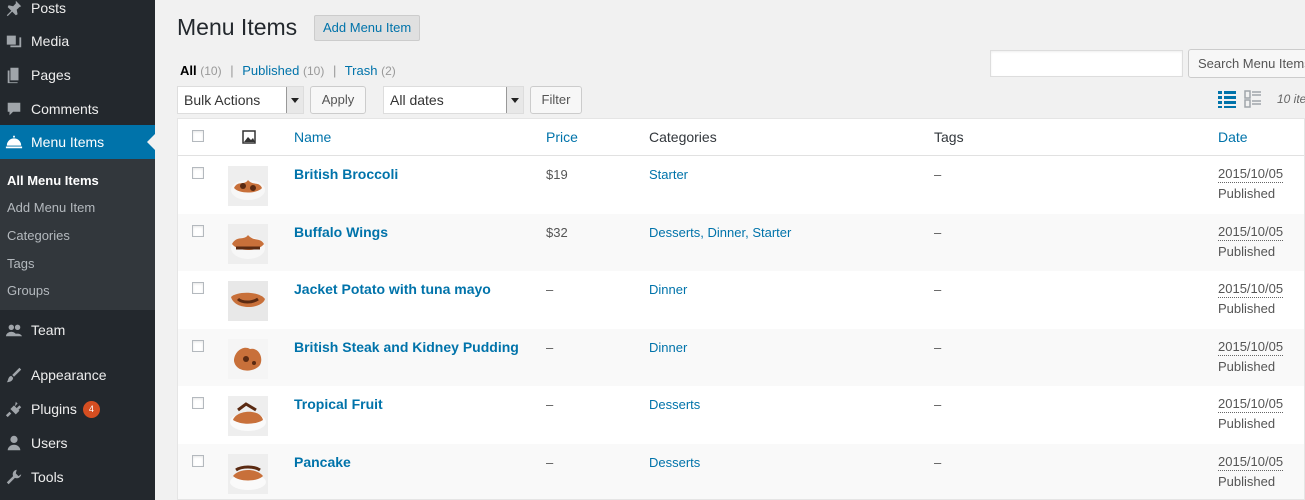  I want to click on sidebar-item-team: Team, so click(77, 330).